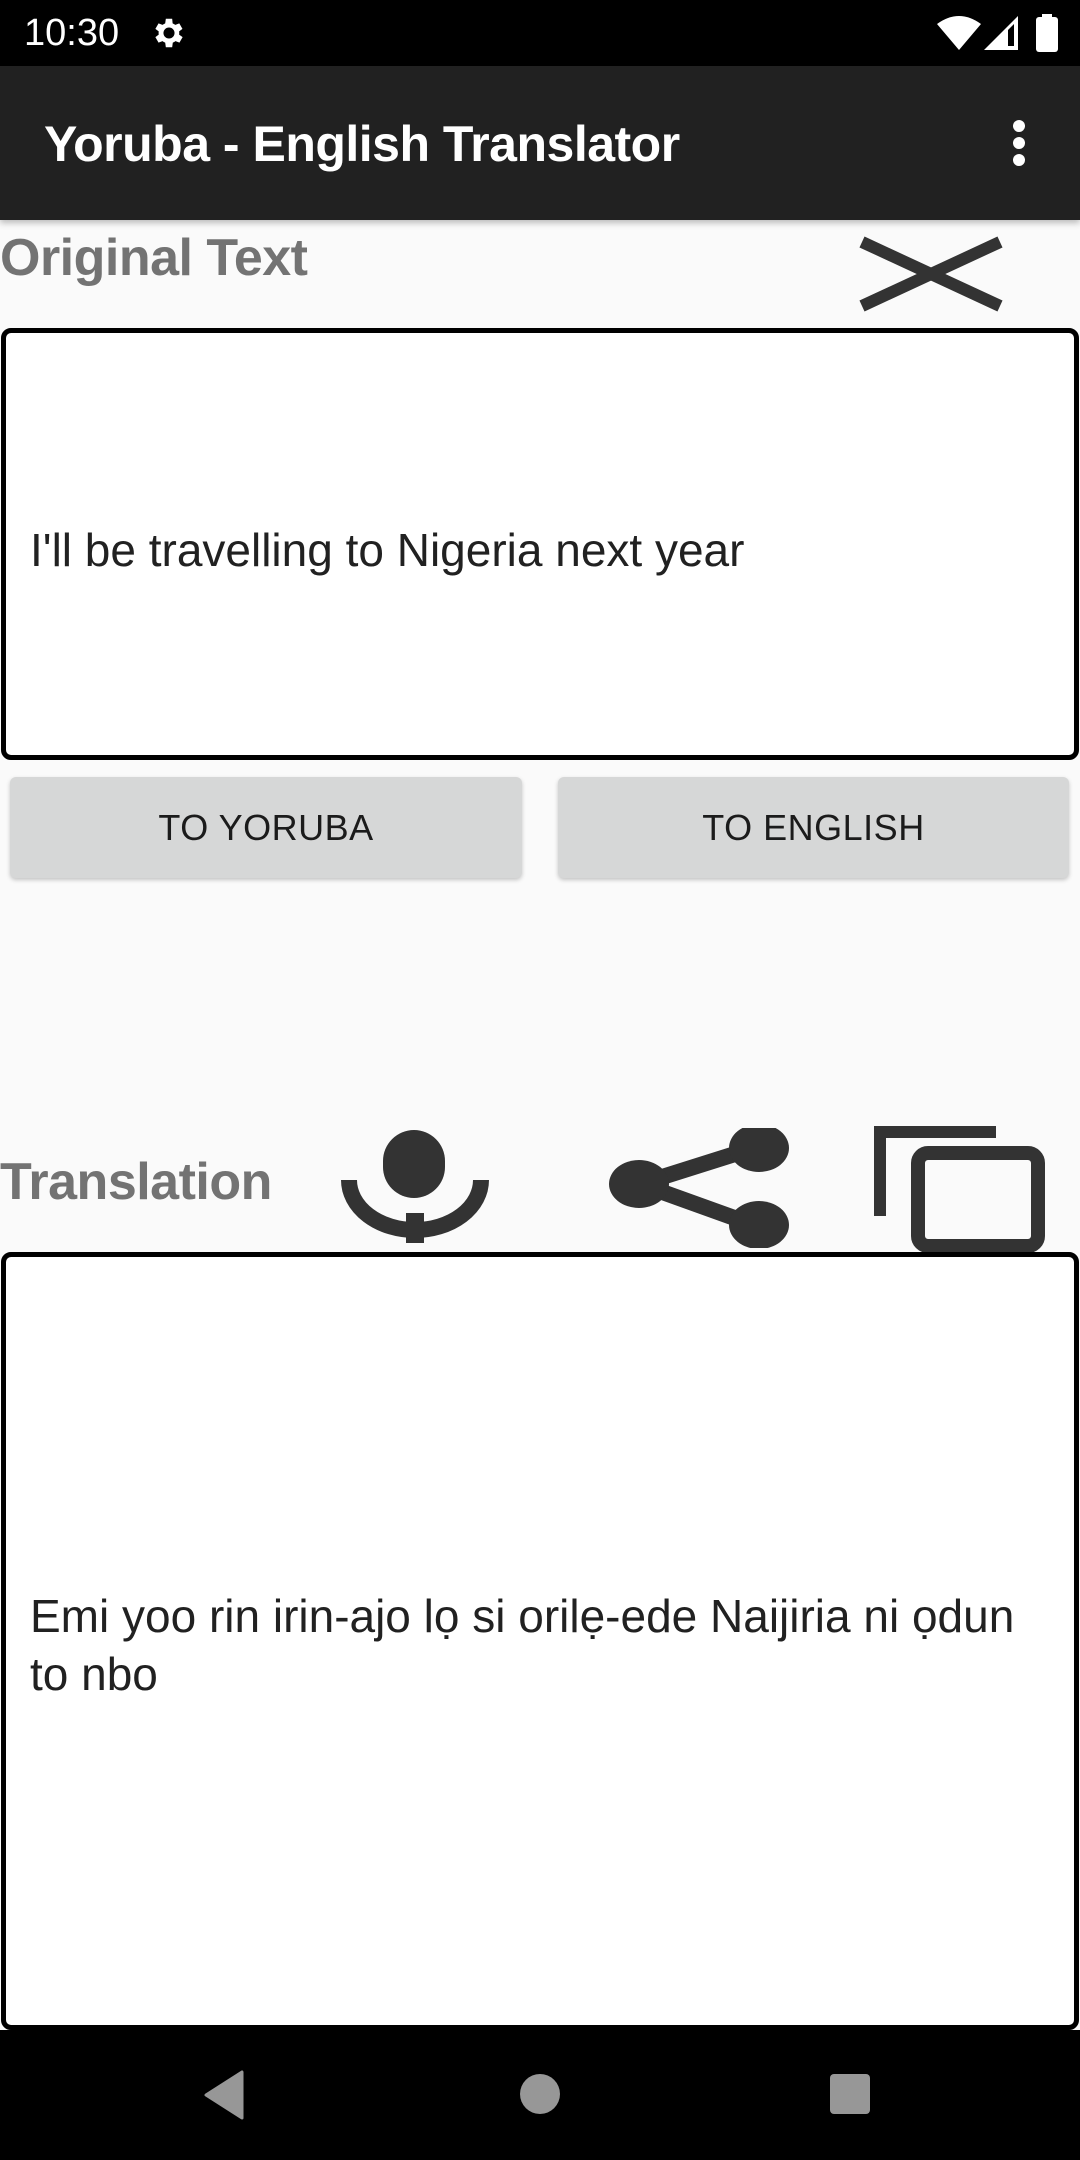 This screenshot has width=1080, height=2160. I want to click on cell-signal-icon, so click(1001, 33).